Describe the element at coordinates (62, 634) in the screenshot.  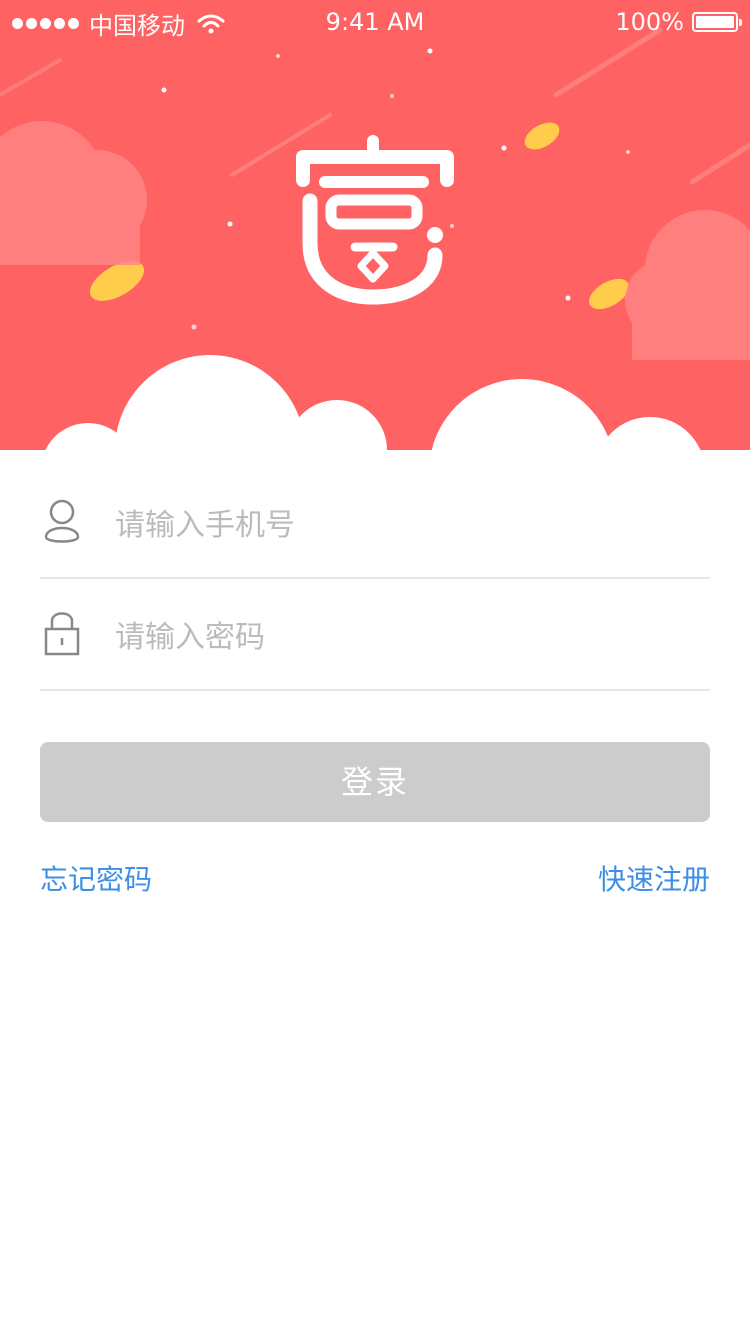
I see `lock-icon` at that location.